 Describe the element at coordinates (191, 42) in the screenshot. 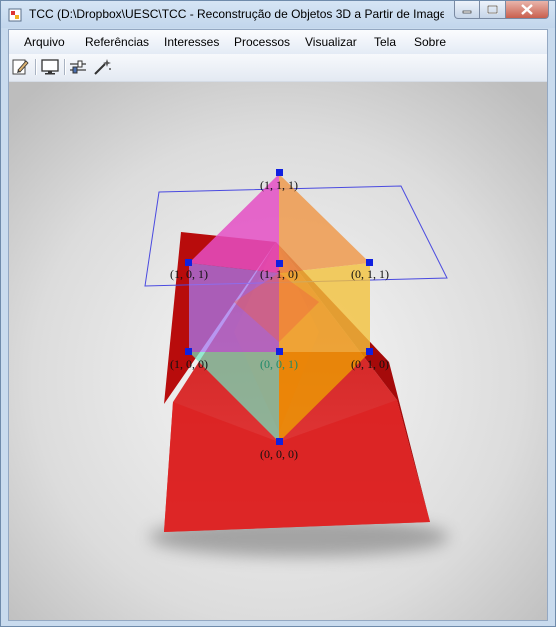

I see `menu-interesses: Interesses` at that location.